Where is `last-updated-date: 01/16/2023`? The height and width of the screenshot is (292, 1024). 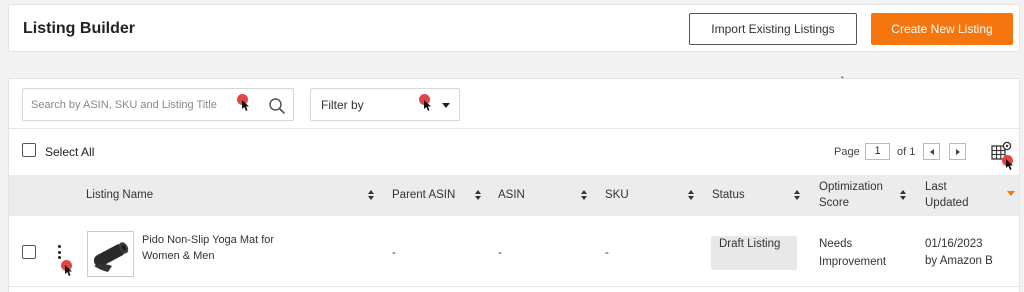 last-updated-date: 01/16/2023 is located at coordinates (954, 244).